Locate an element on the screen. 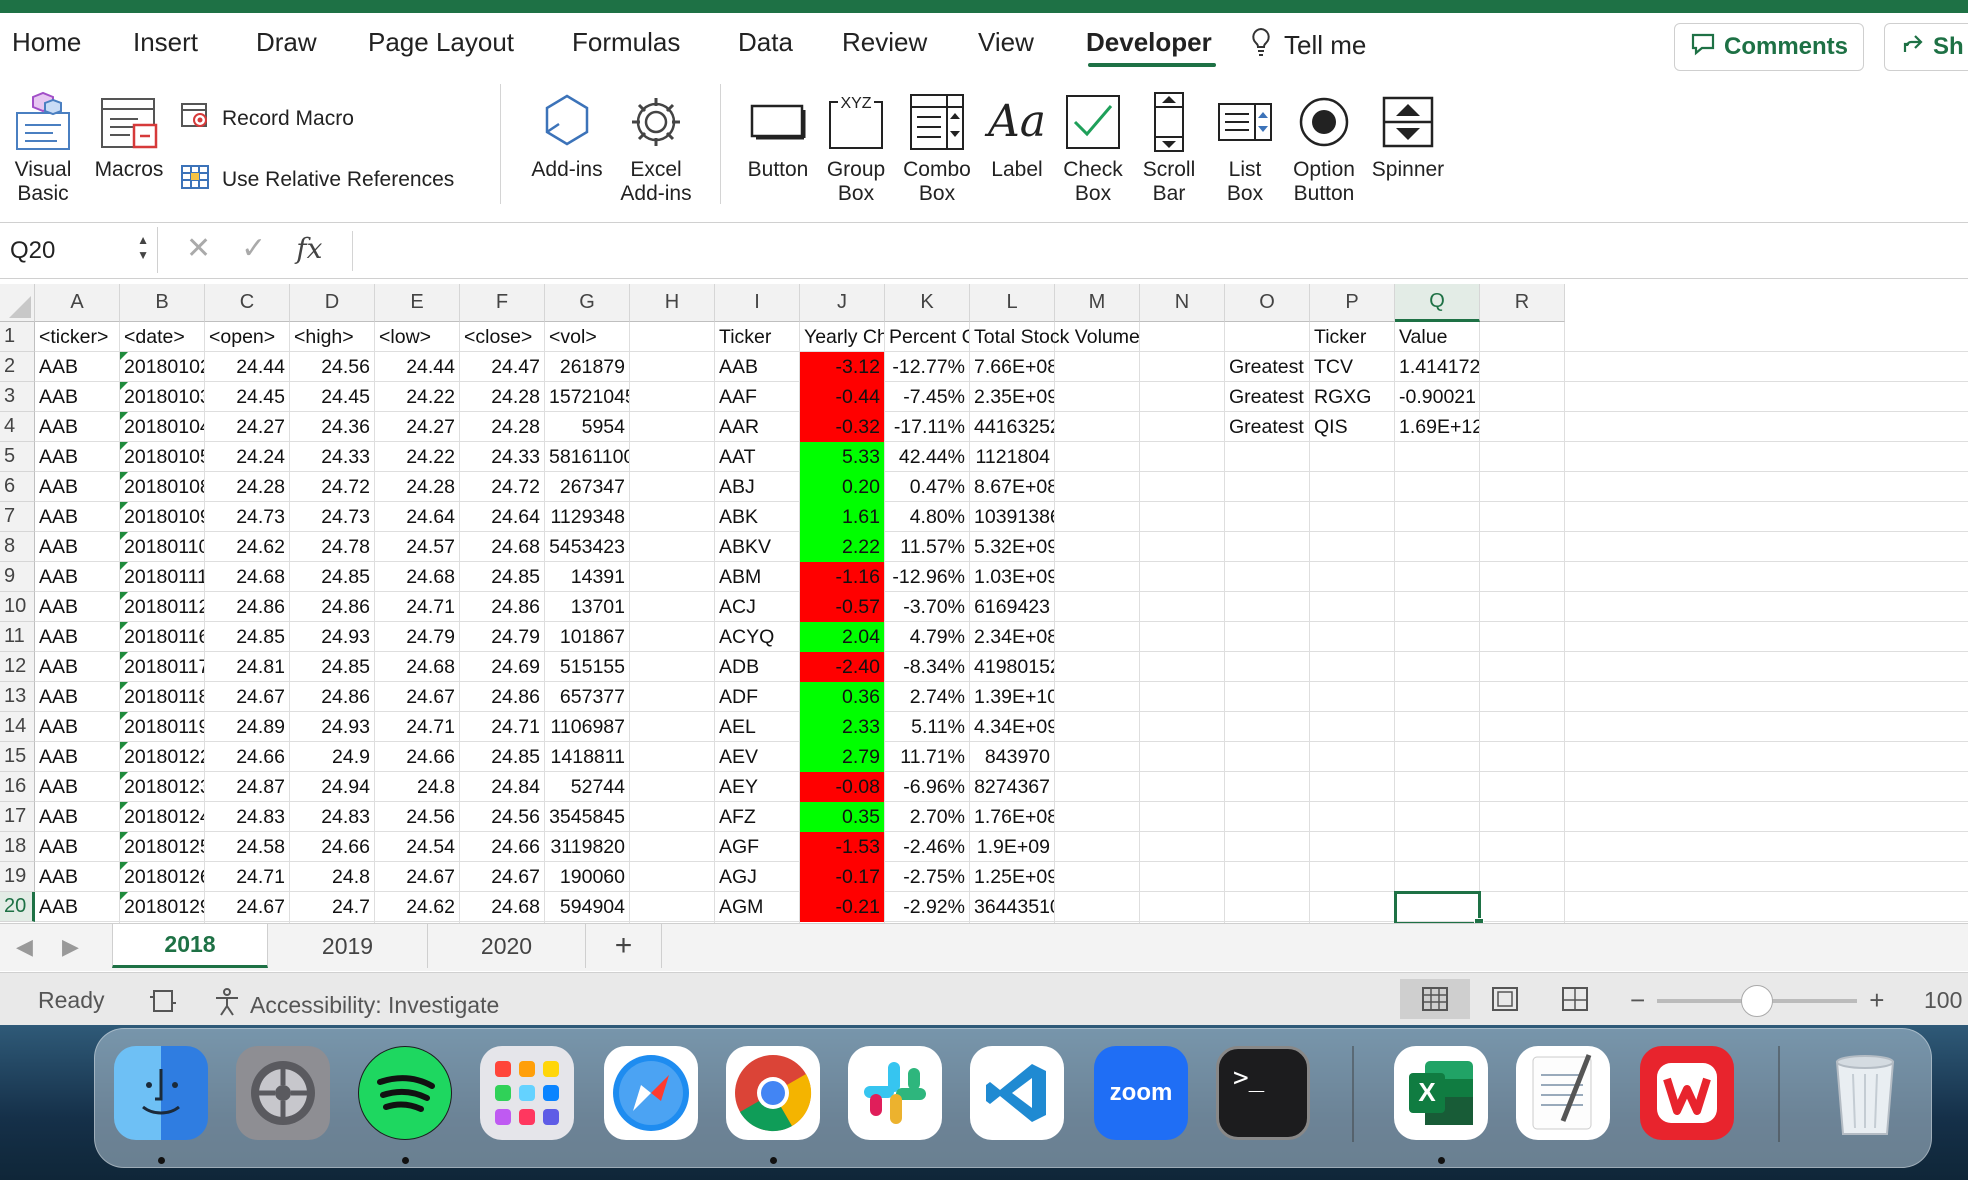 The image size is (1968, 1180). cell-a2: AAB is located at coordinates (77, 367).